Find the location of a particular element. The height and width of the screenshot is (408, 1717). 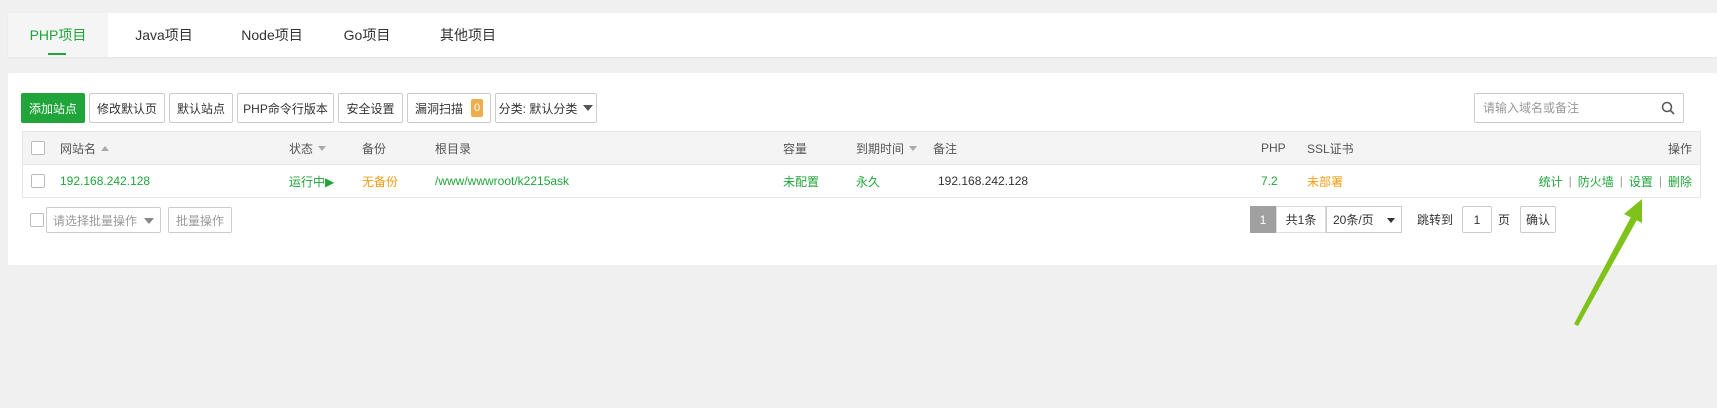

batch-operation-select: 请选择批量操作 is located at coordinates (103, 220).